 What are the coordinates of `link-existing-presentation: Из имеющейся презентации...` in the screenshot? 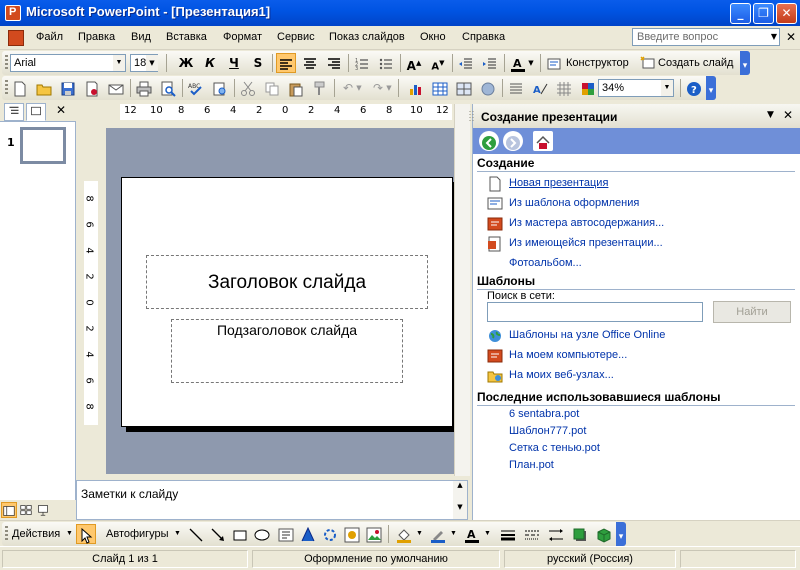 It's located at (575, 244).